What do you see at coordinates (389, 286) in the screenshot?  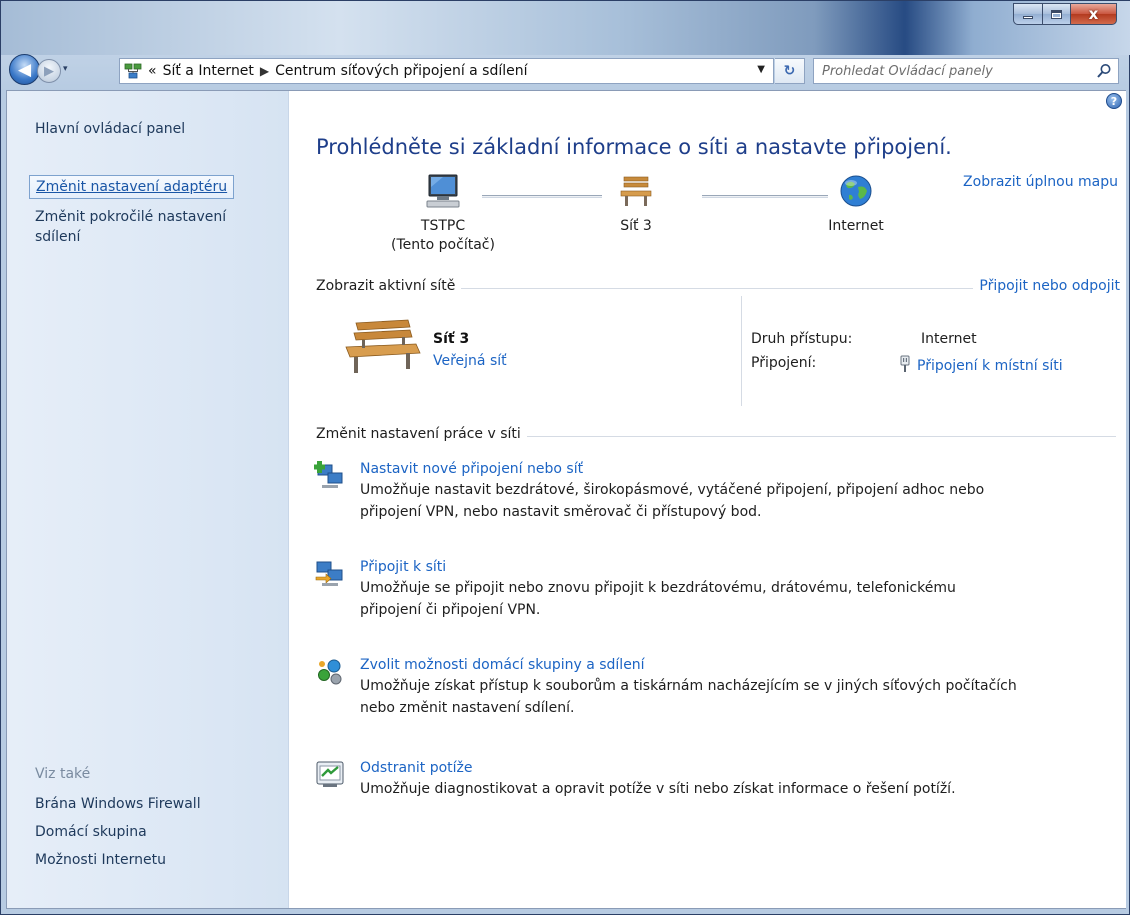 I see `active-networks-heading: Zobrazit aktivní sítě` at bounding box center [389, 286].